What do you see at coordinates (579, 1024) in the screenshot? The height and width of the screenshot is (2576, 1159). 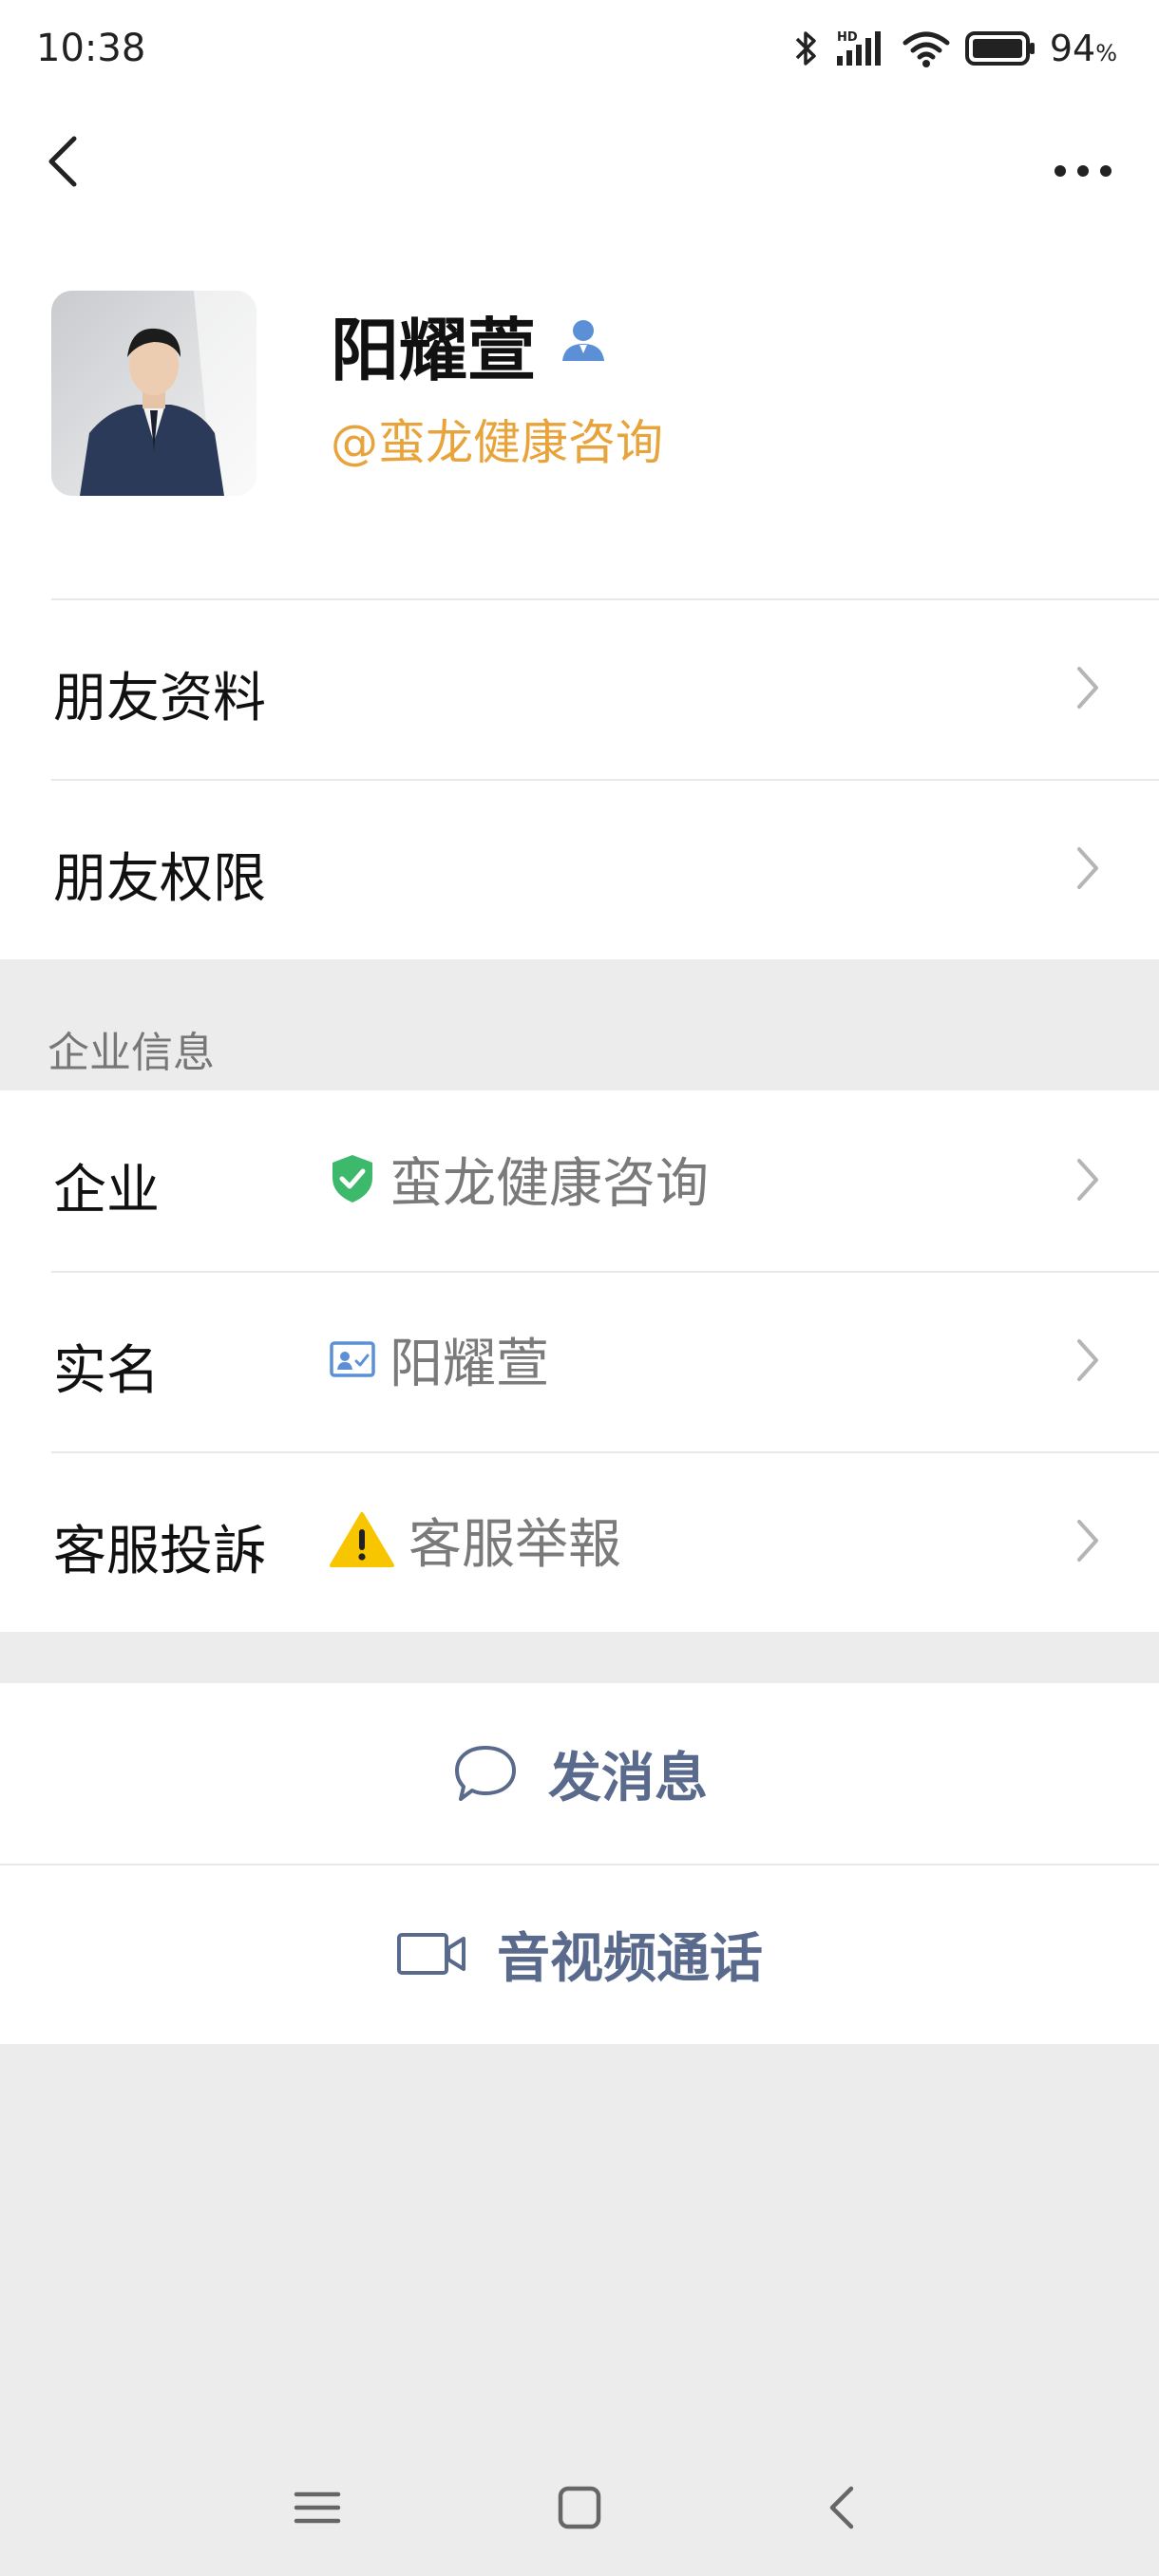 I see `enterprise-info-header: 企业信息` at bounding box center [579, 1024].